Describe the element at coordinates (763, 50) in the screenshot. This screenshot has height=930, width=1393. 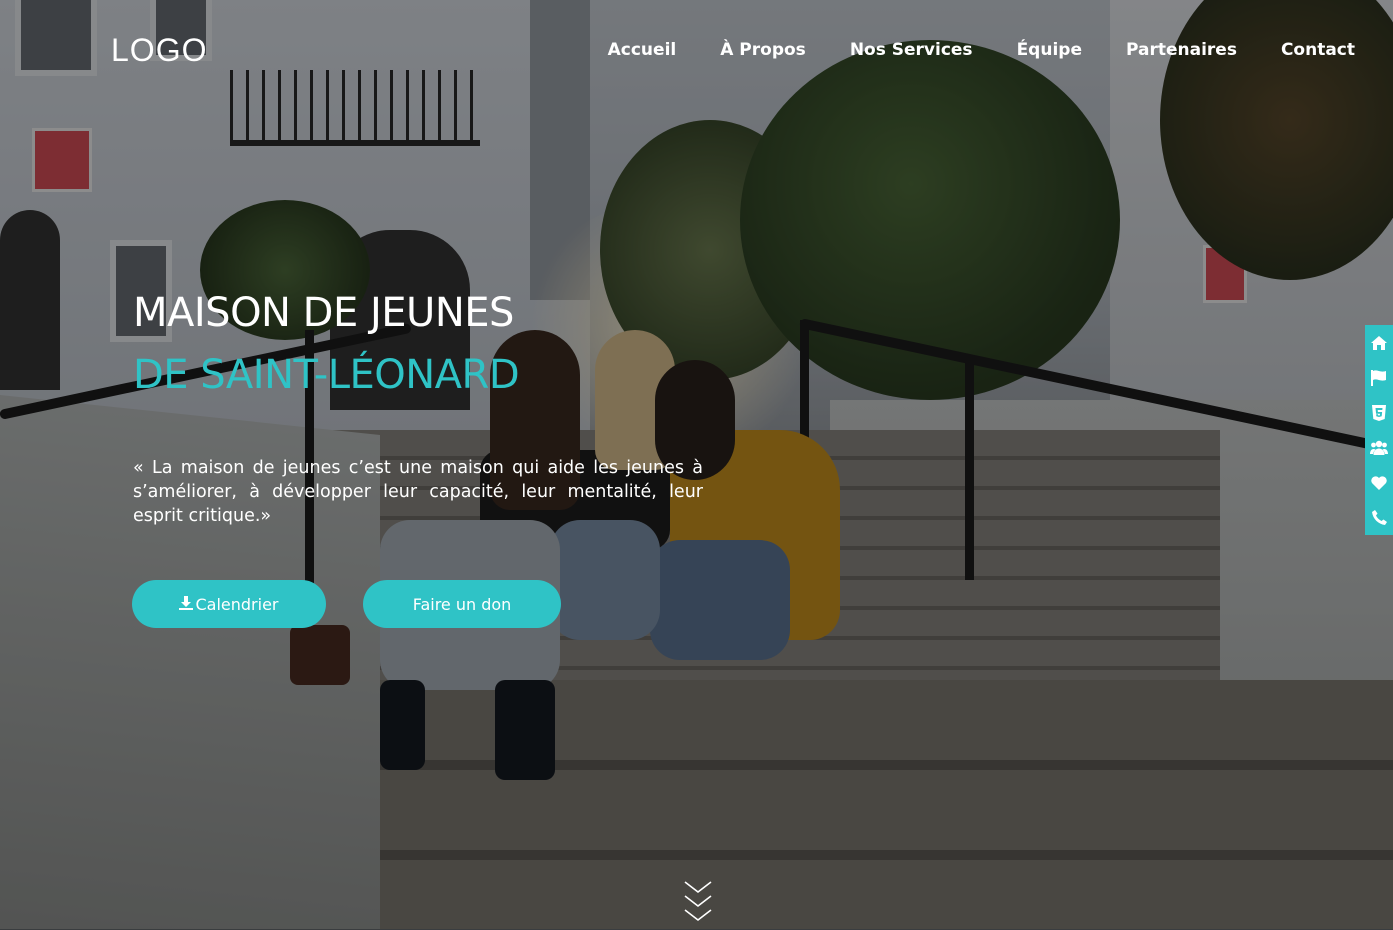
I see `nav-item-a-propos: À Propos` at that location.